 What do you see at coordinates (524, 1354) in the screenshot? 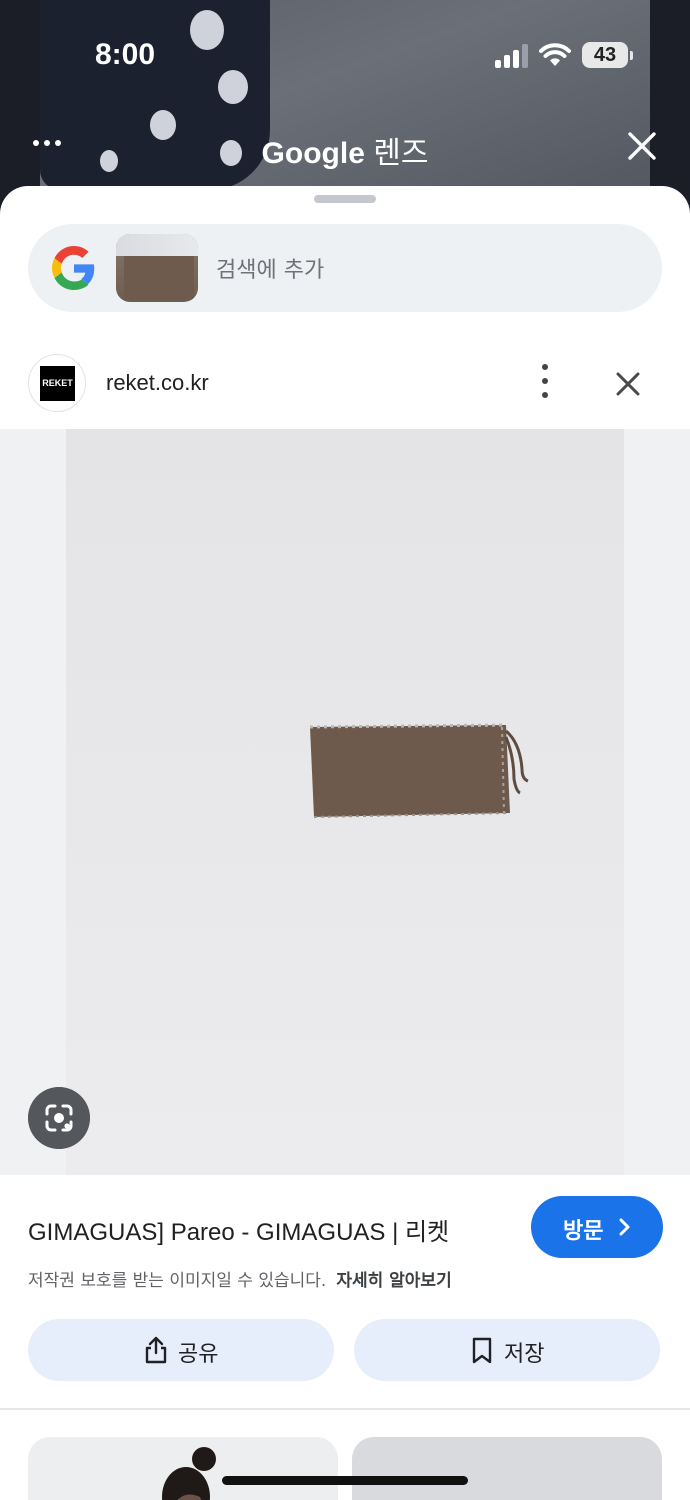
I see `save-button-label: 저장` at bounding box center [524, 1354].